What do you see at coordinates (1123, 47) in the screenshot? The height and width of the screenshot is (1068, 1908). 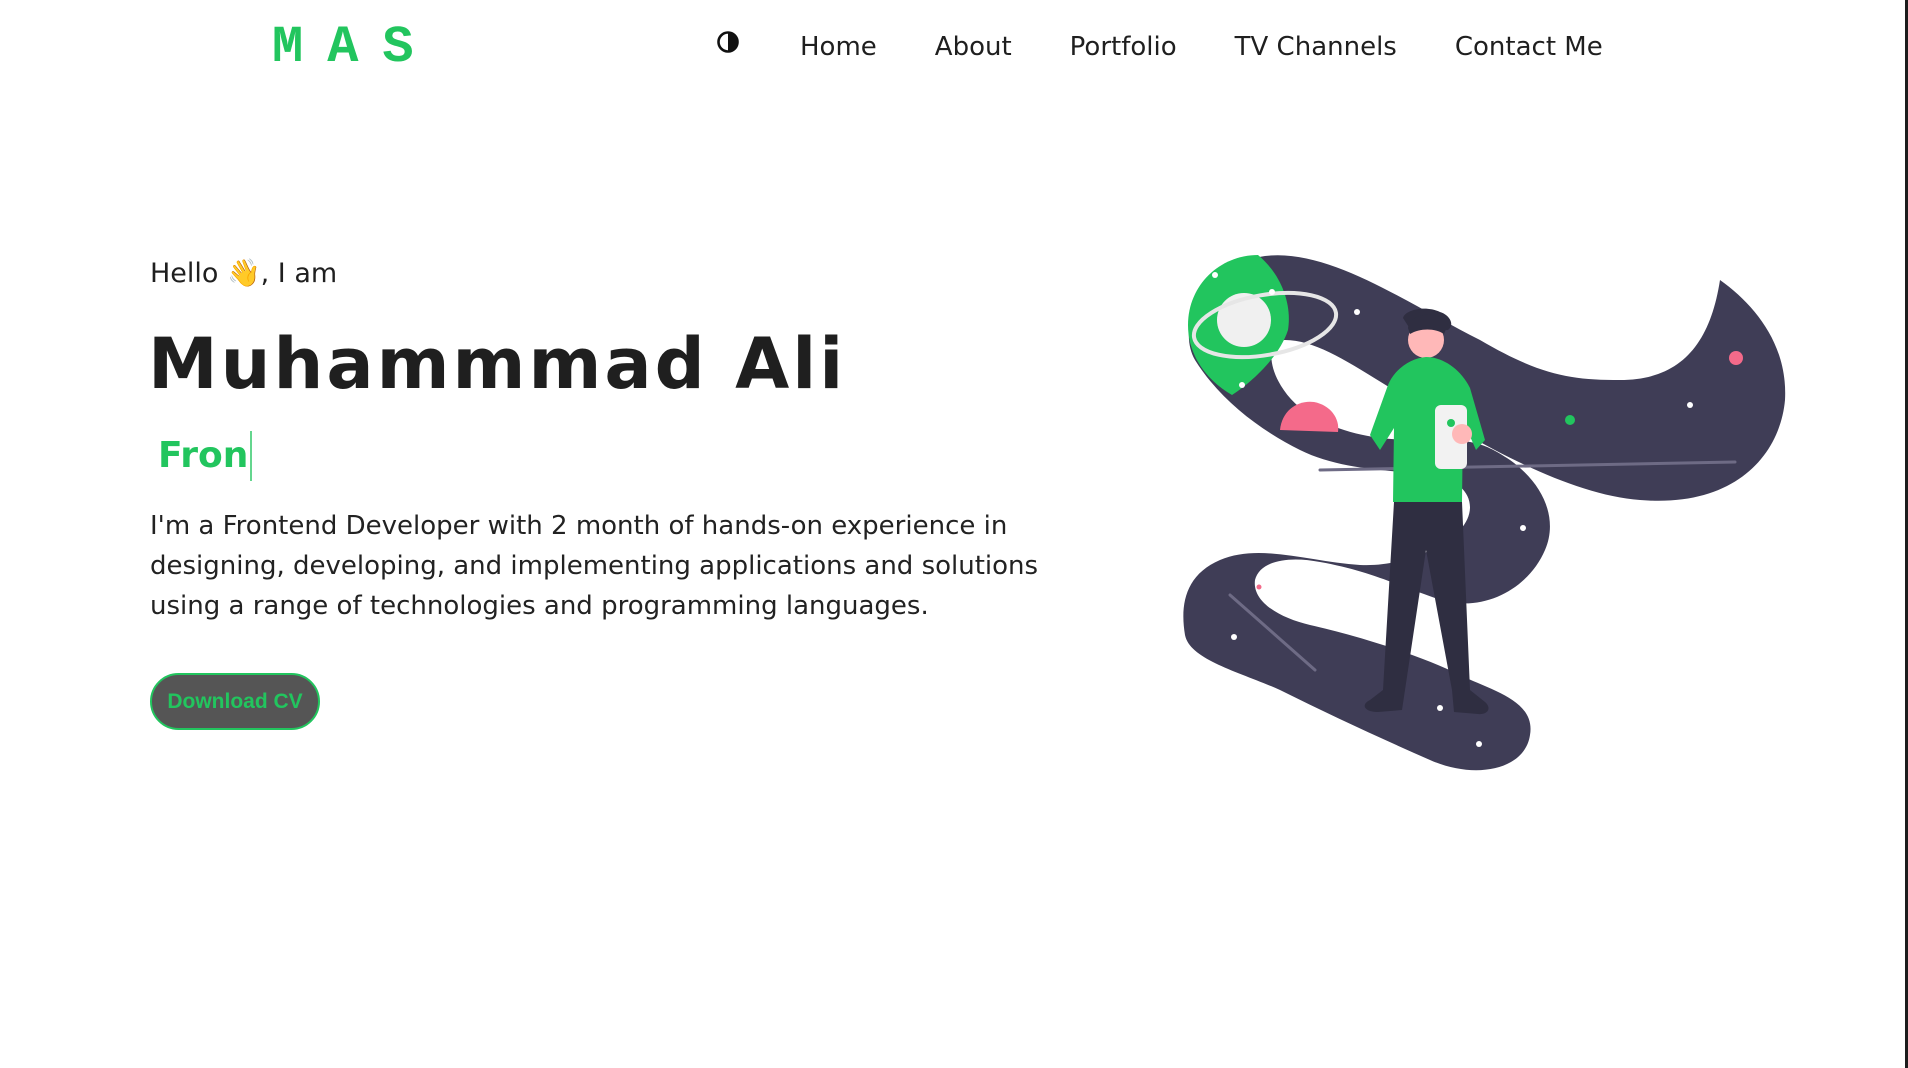 I see `nav-portfolio: Portfolio` at bounding box center [1123, 47].